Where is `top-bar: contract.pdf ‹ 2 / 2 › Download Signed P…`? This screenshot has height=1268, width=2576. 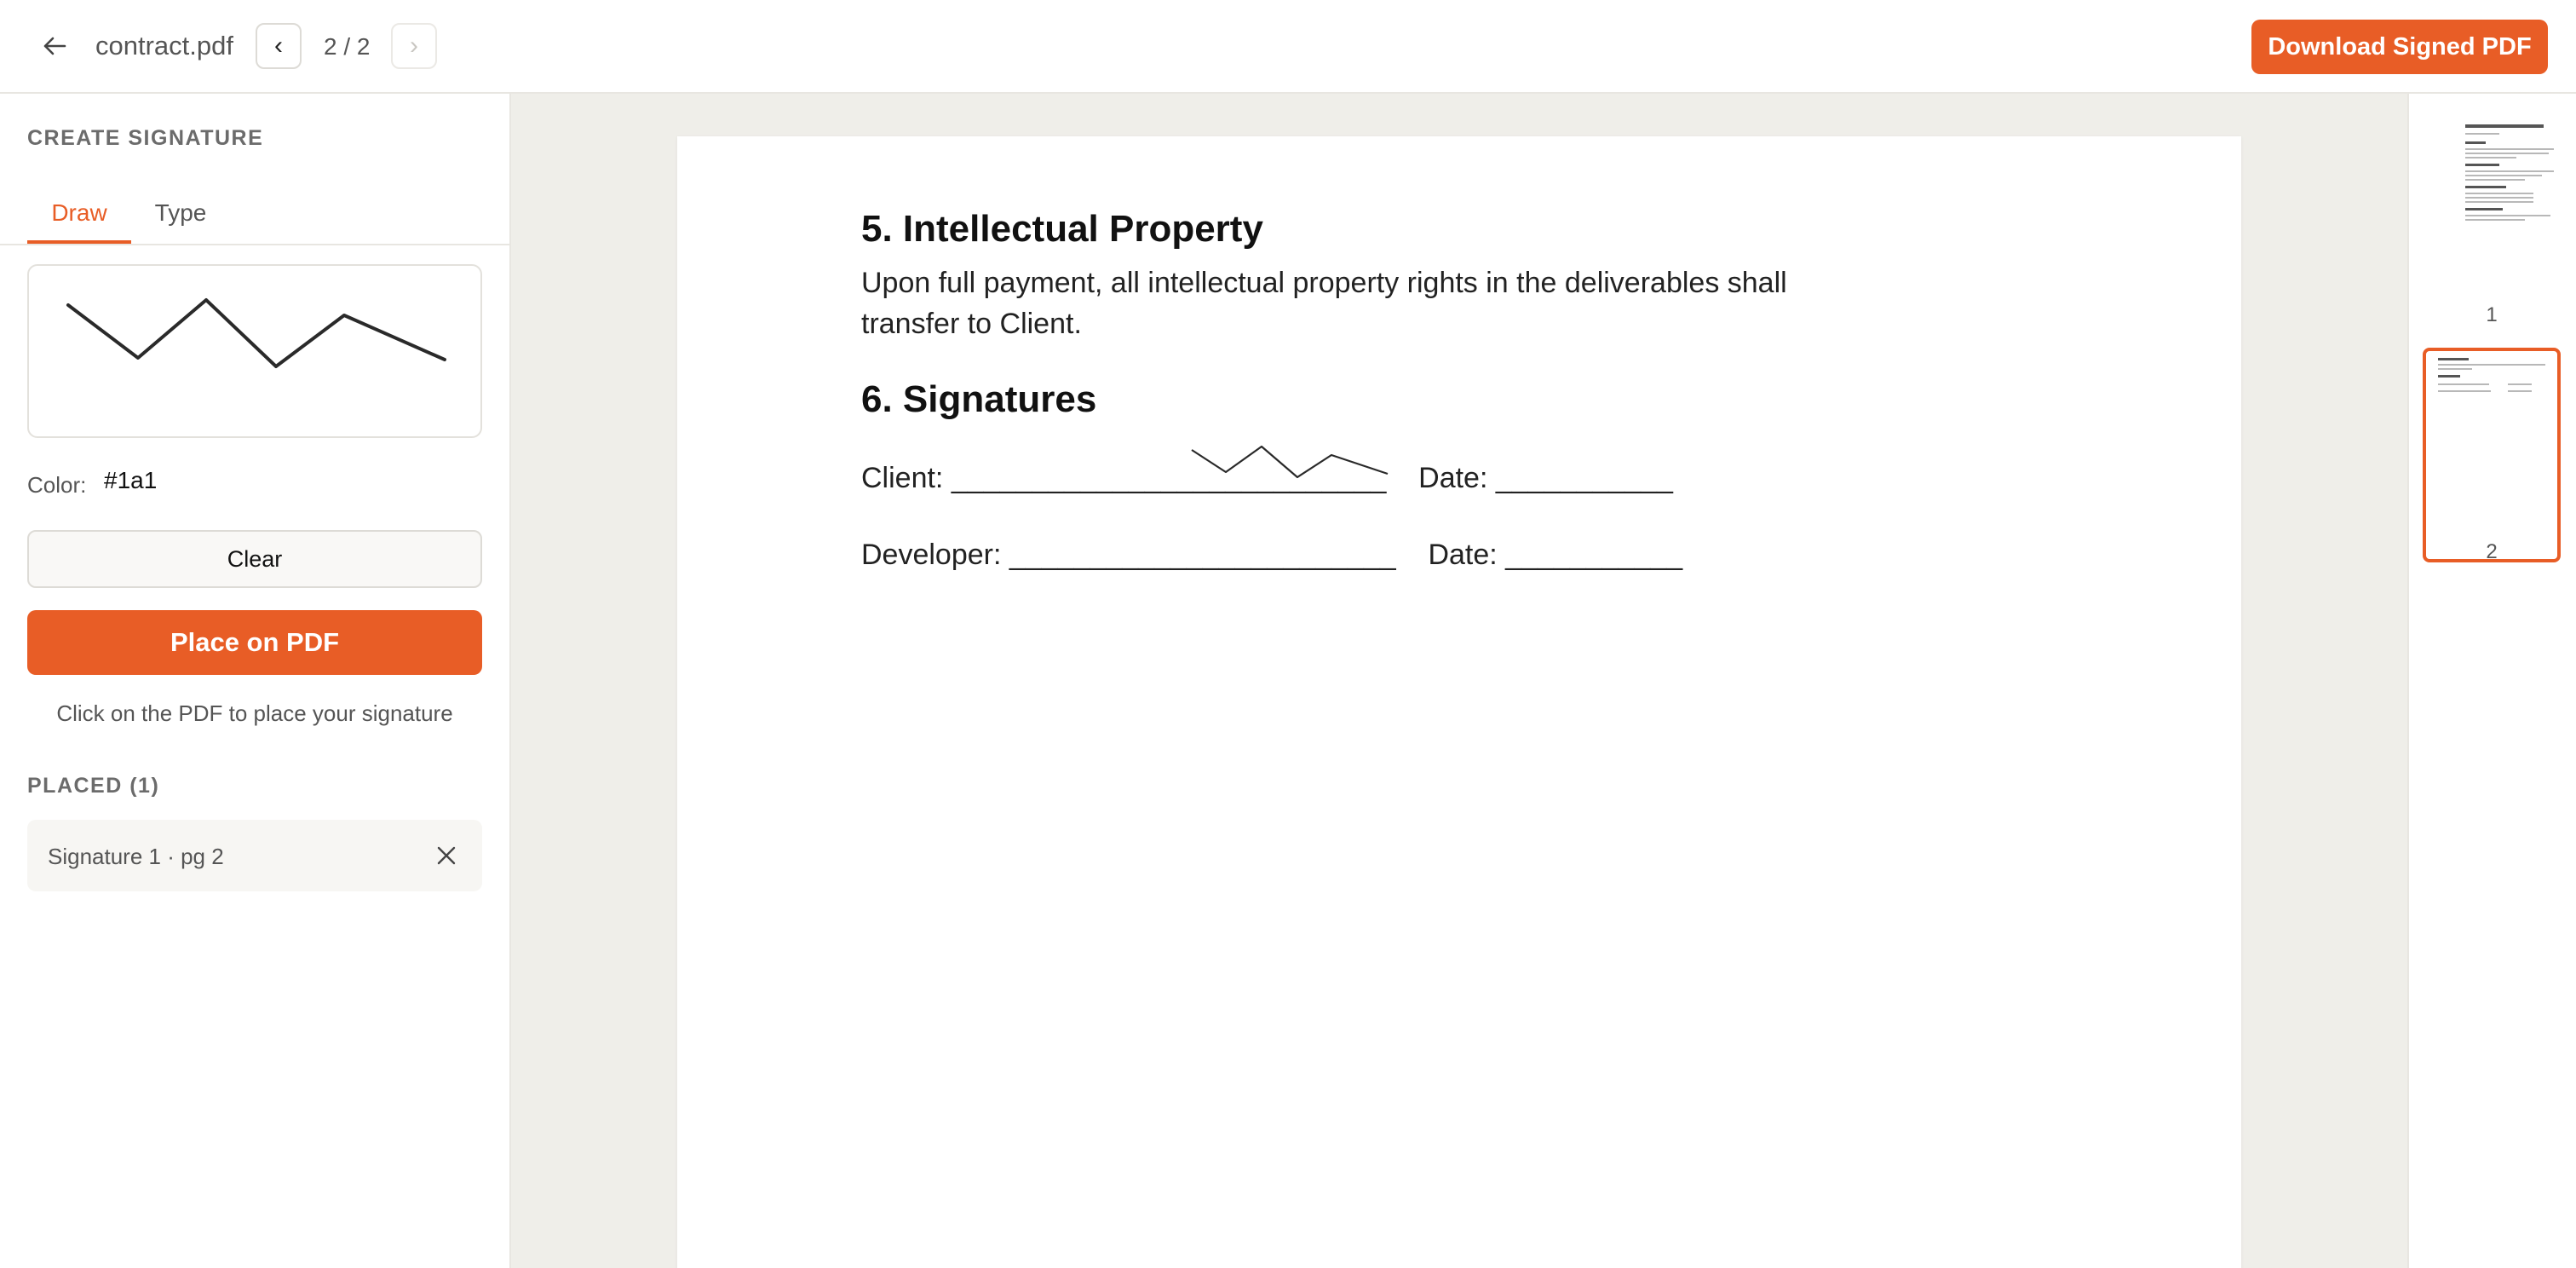 top-bar: contract.pdf ‹ 2 / 2 › Download Signed P… is located at coordinates (1288, 47).